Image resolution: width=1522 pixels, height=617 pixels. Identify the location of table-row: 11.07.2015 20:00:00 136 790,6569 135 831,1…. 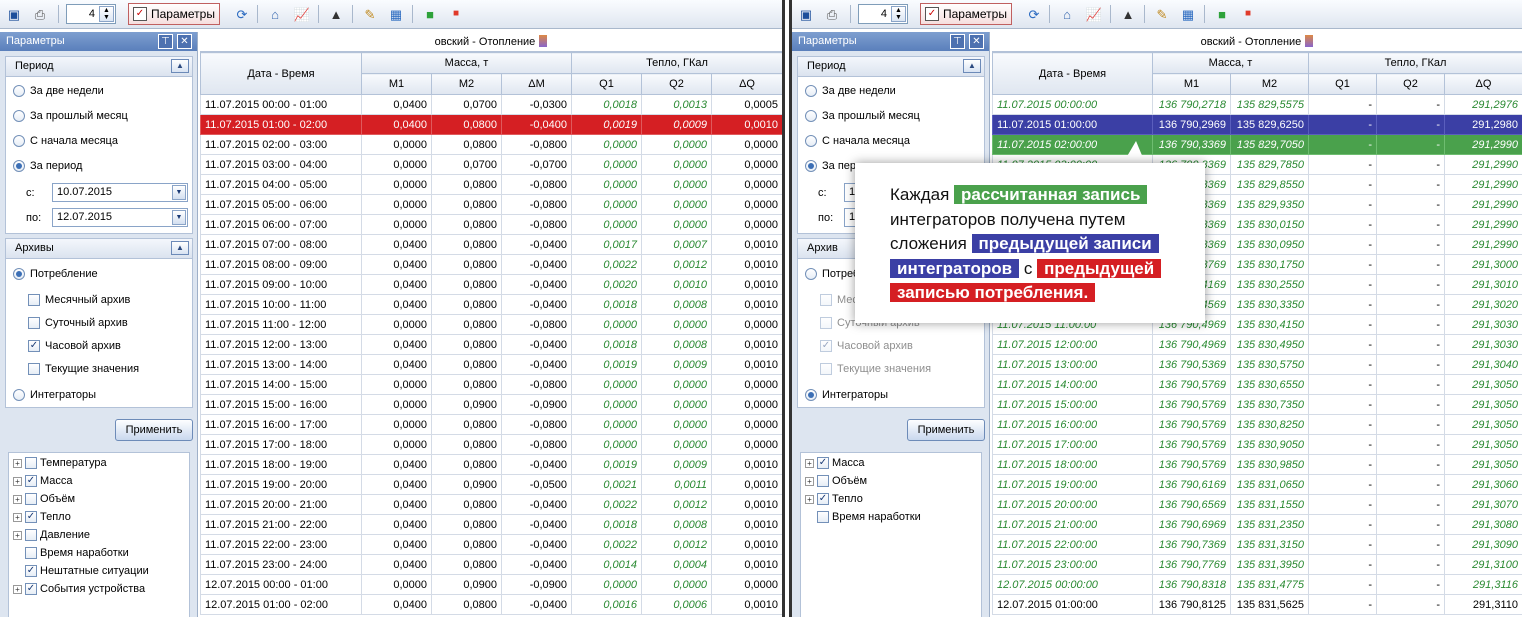
(1257, 504).